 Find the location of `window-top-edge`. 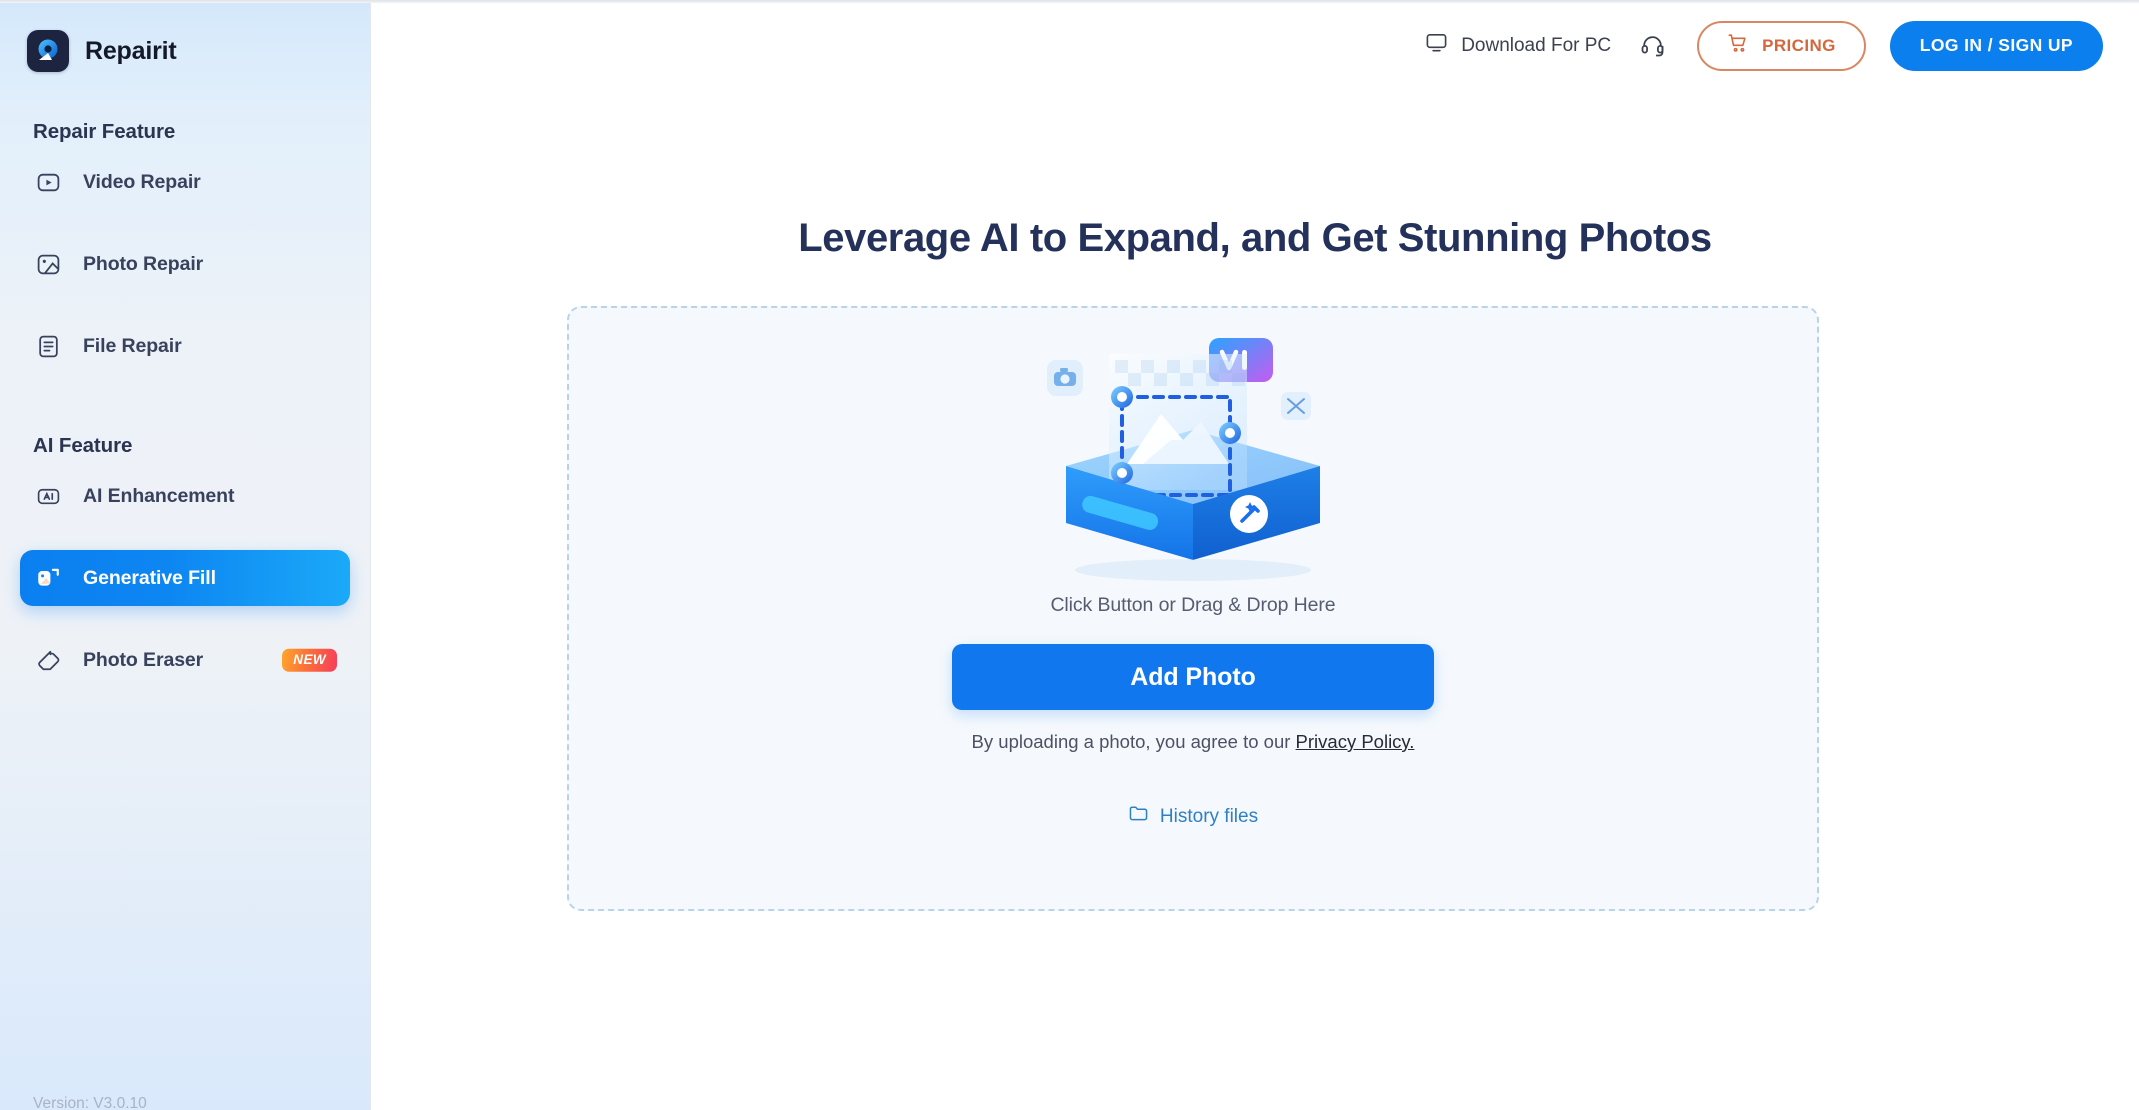

window-top-edge is located at coordinates (1069, 1).